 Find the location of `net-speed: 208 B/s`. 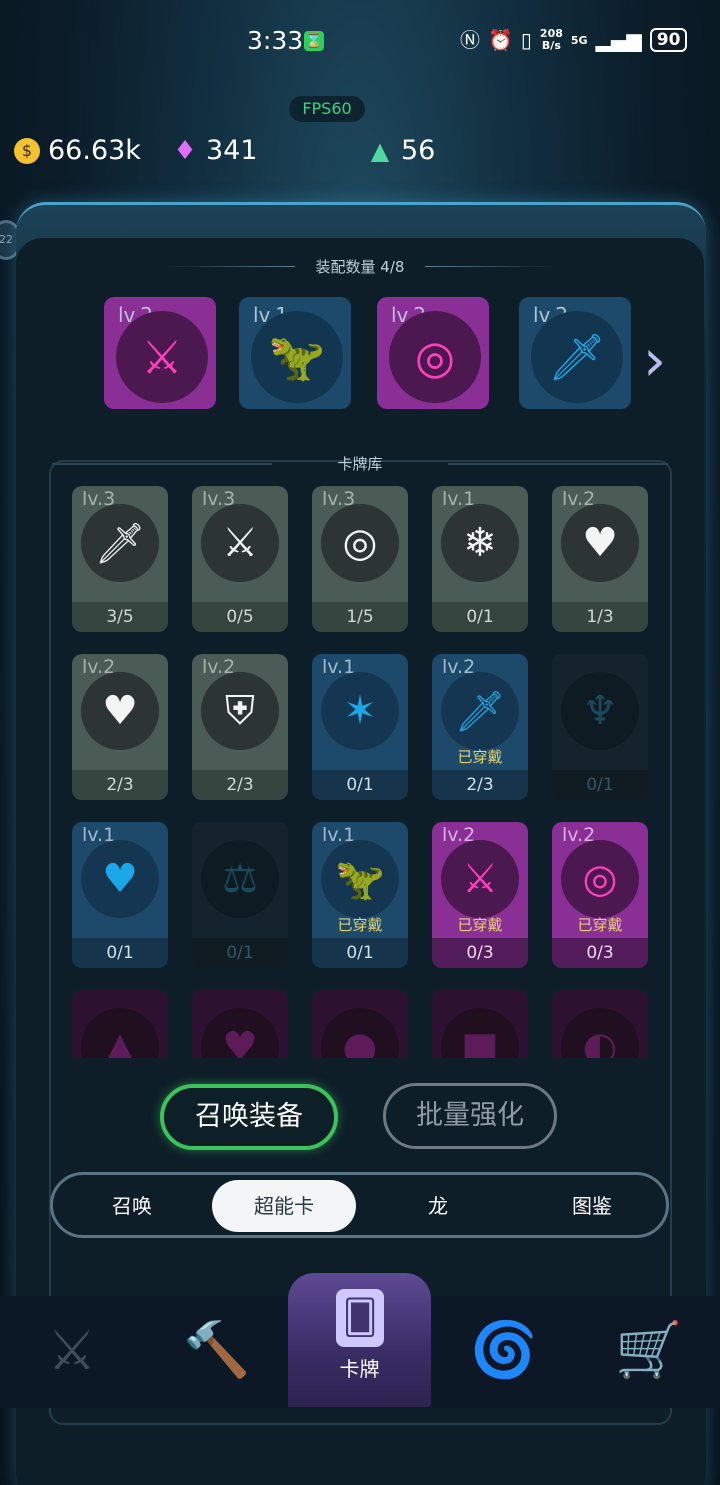

net-speed: 208 B/s is located at coordinates (551, 40).